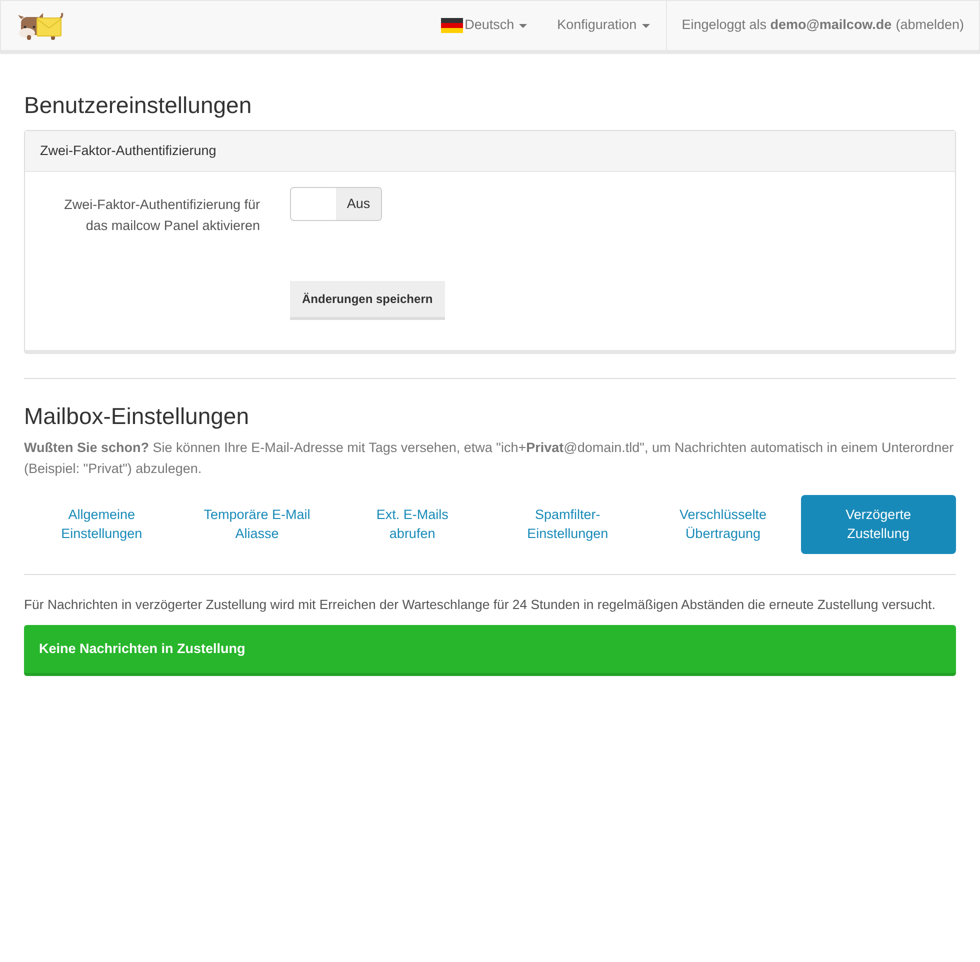  Describe the element at coordinates (723, 524) in the screenshot. I see `settings-tab: Verschlüsselte Übertragung` at that location.